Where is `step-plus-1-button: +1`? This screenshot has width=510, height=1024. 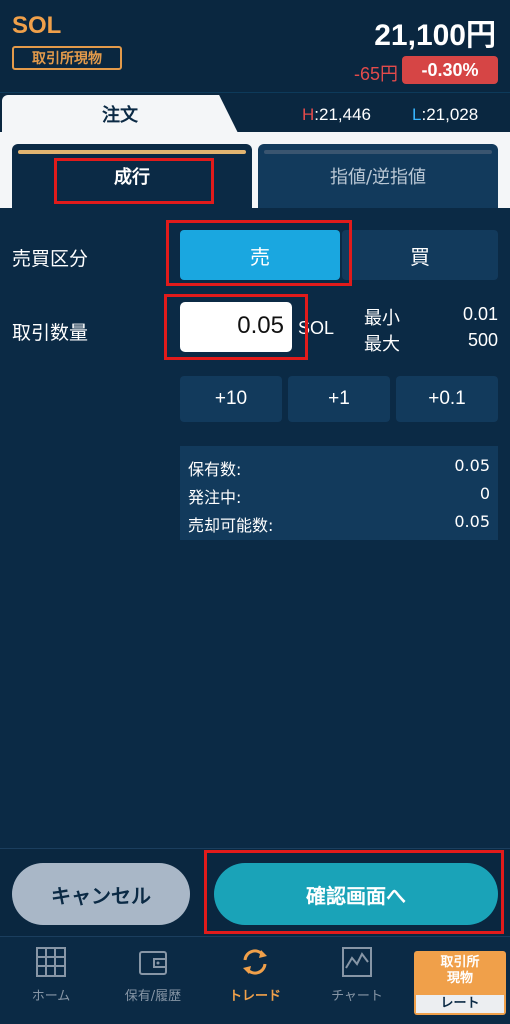
step-plus-1-button: +1 is located at coordinates (339, 399).